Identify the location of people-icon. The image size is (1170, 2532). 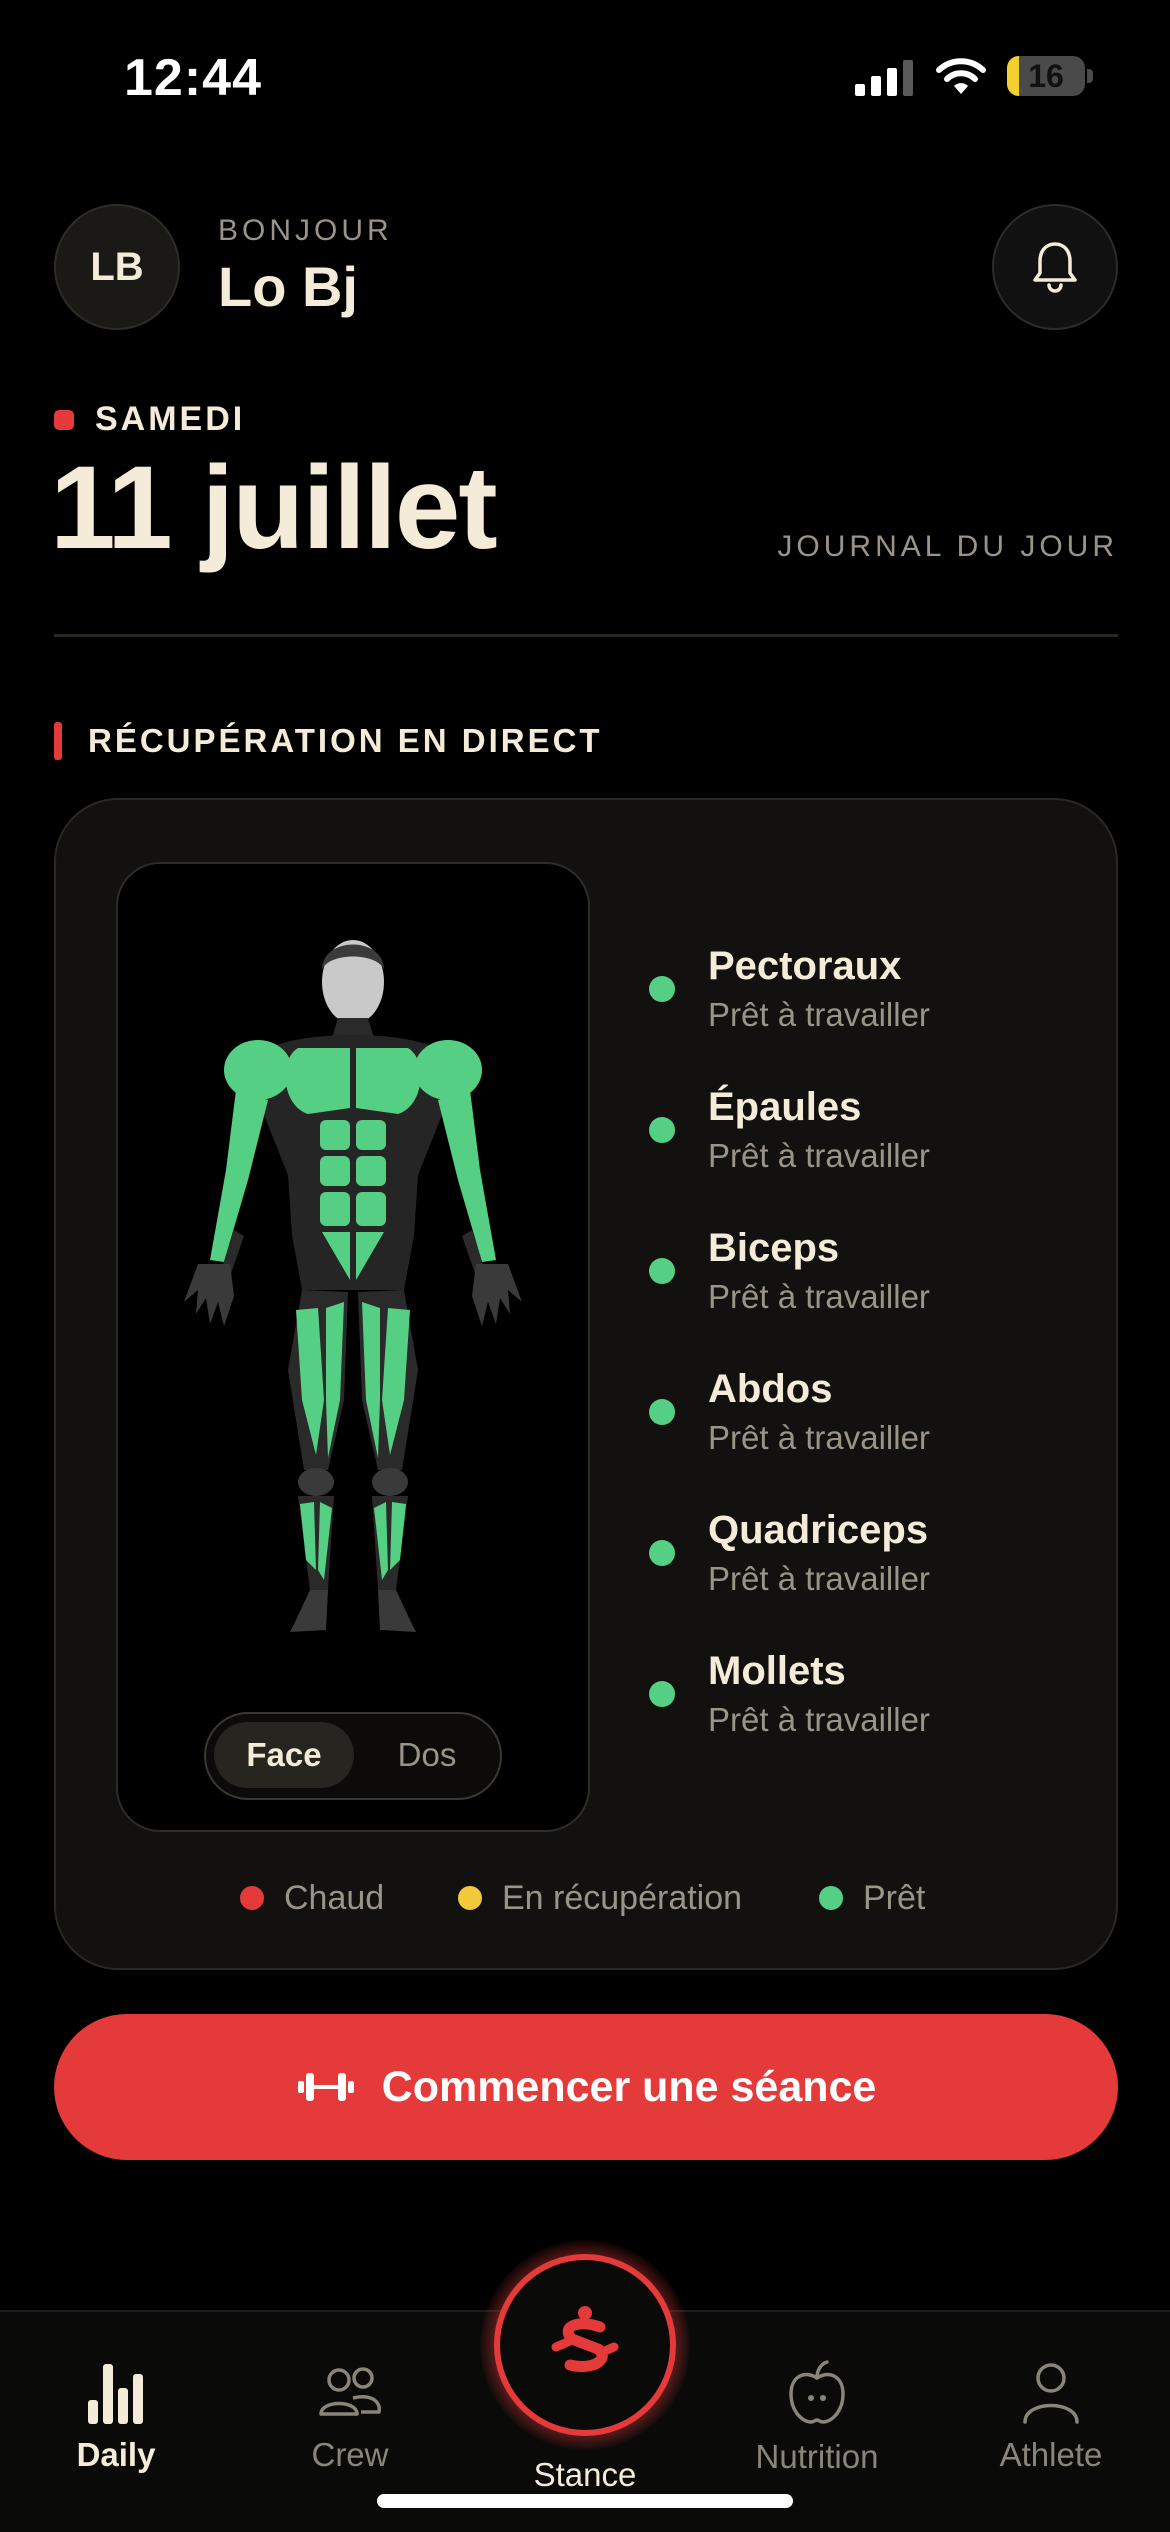
(350, 2391).